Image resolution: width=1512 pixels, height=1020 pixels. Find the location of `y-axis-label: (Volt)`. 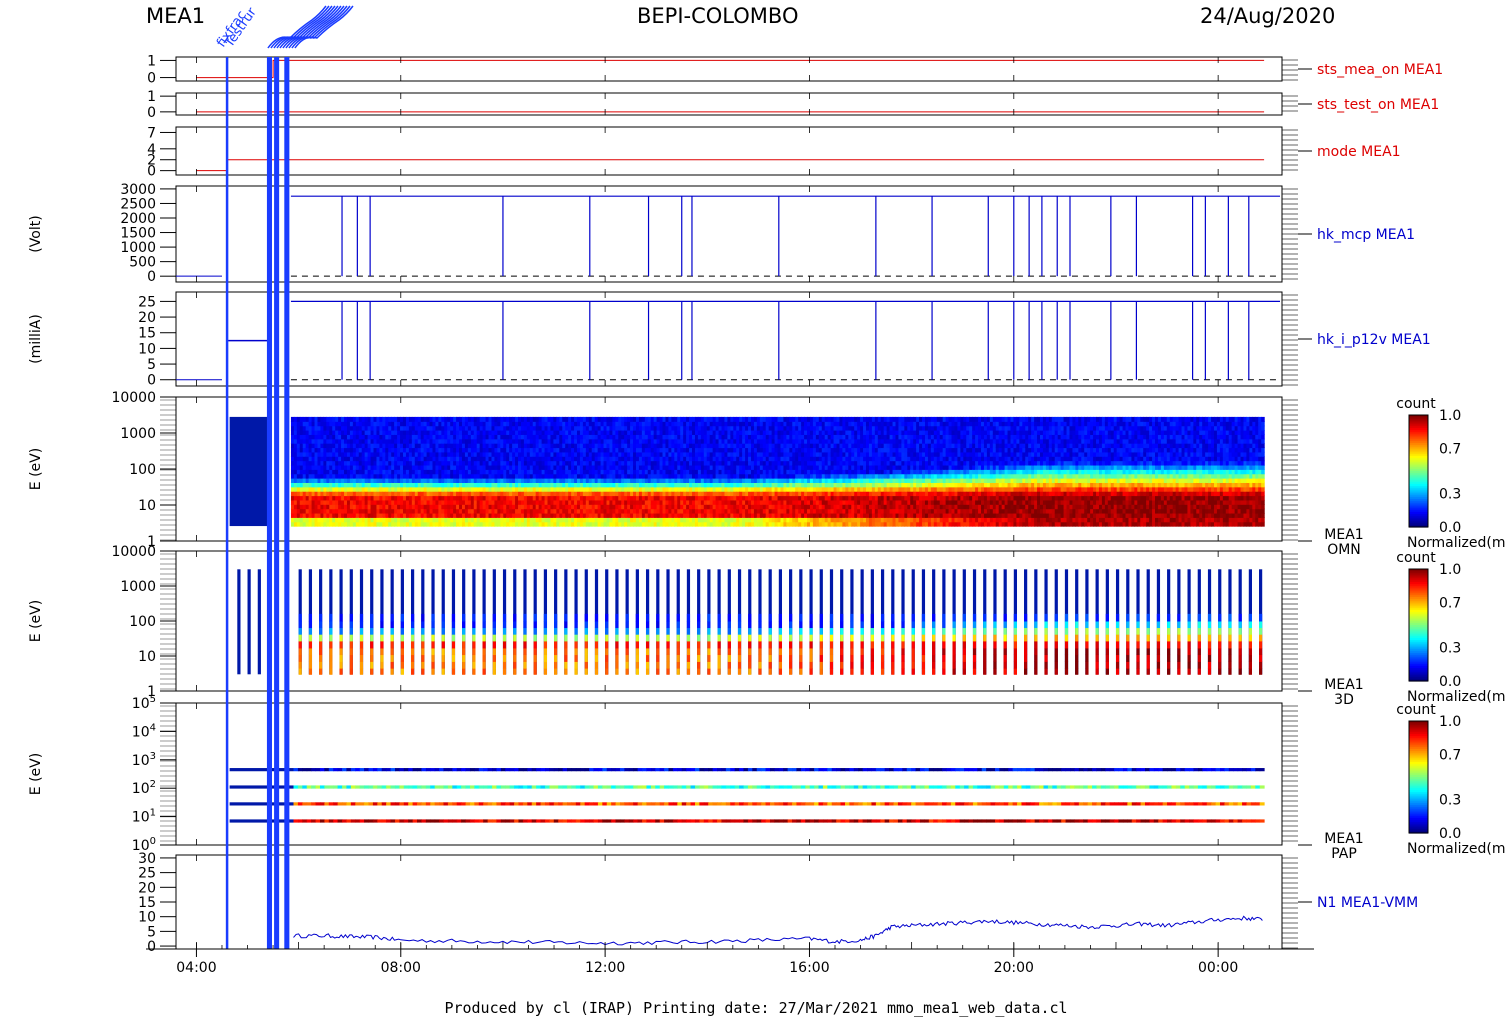

y-axis-label: (Volt) is located at coordinates (36, 233).